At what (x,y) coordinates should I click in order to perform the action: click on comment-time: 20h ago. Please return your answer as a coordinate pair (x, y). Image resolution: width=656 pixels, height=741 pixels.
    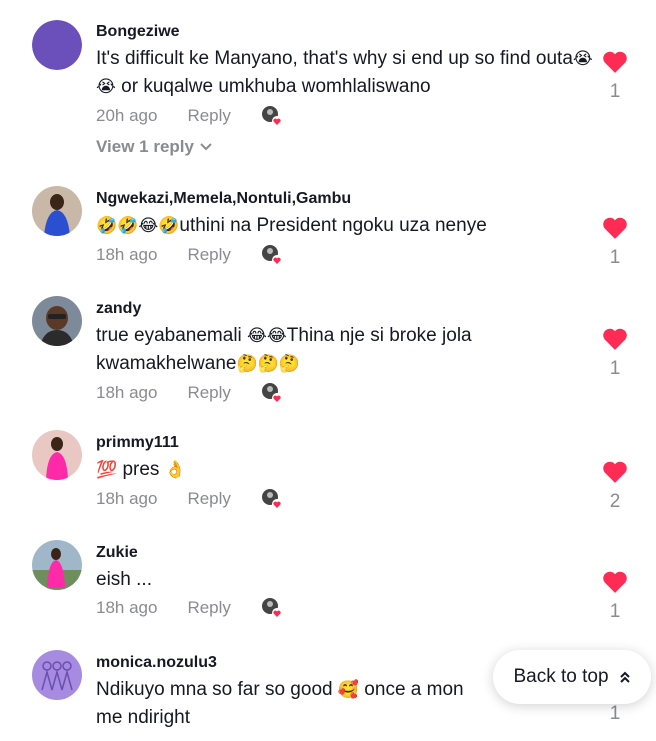
    Looking at the image, I should click on (127, 115).